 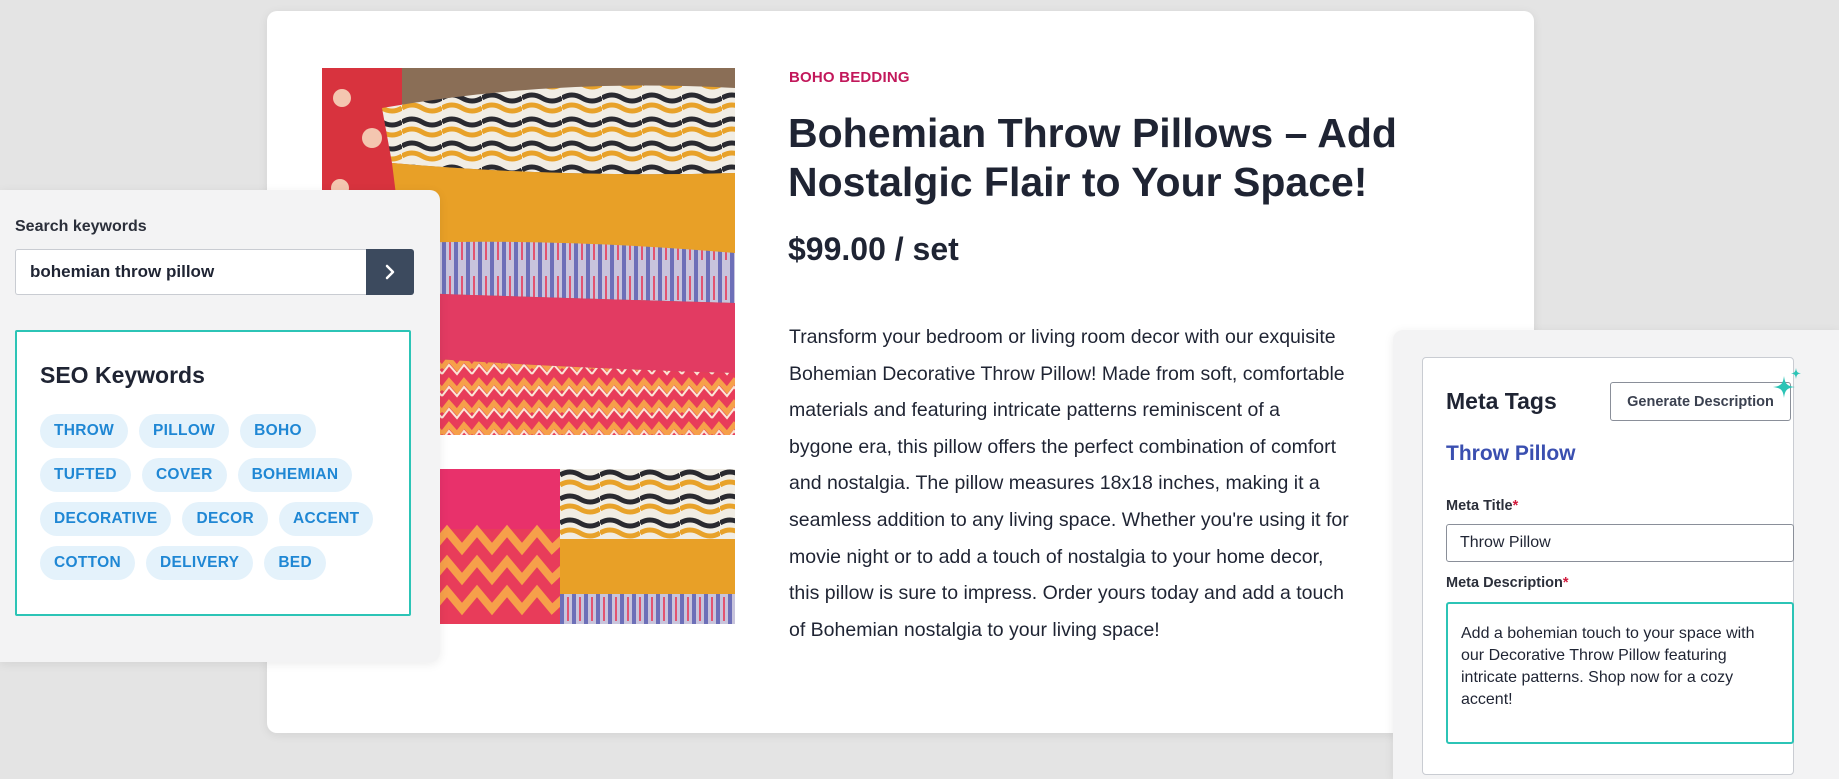 What do you see at coordinates (295, 475) in the screenshot?
I see `keyword-tag: BOHEMIAN` at bounding box center [295, 475].